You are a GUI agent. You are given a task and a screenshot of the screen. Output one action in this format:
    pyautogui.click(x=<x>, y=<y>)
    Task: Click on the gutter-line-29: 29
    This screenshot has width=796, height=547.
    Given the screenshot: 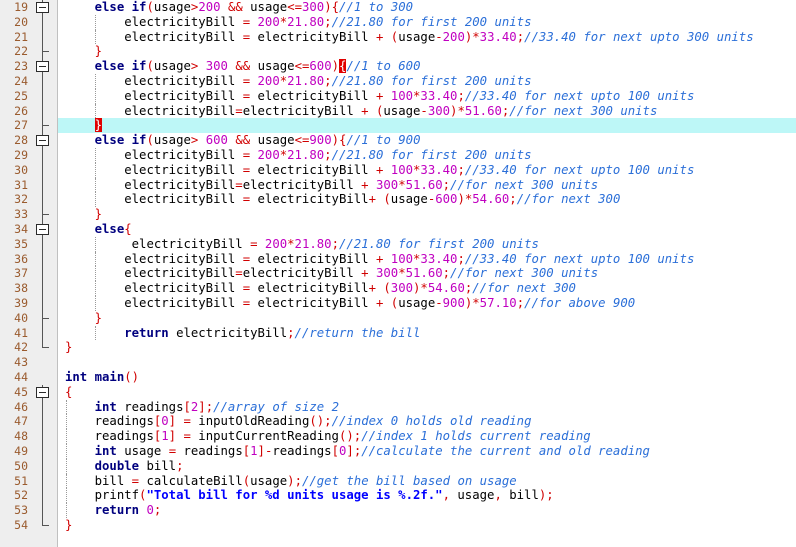 What is the action you would take?
    pyautogui.click(x=28, y=155)
    